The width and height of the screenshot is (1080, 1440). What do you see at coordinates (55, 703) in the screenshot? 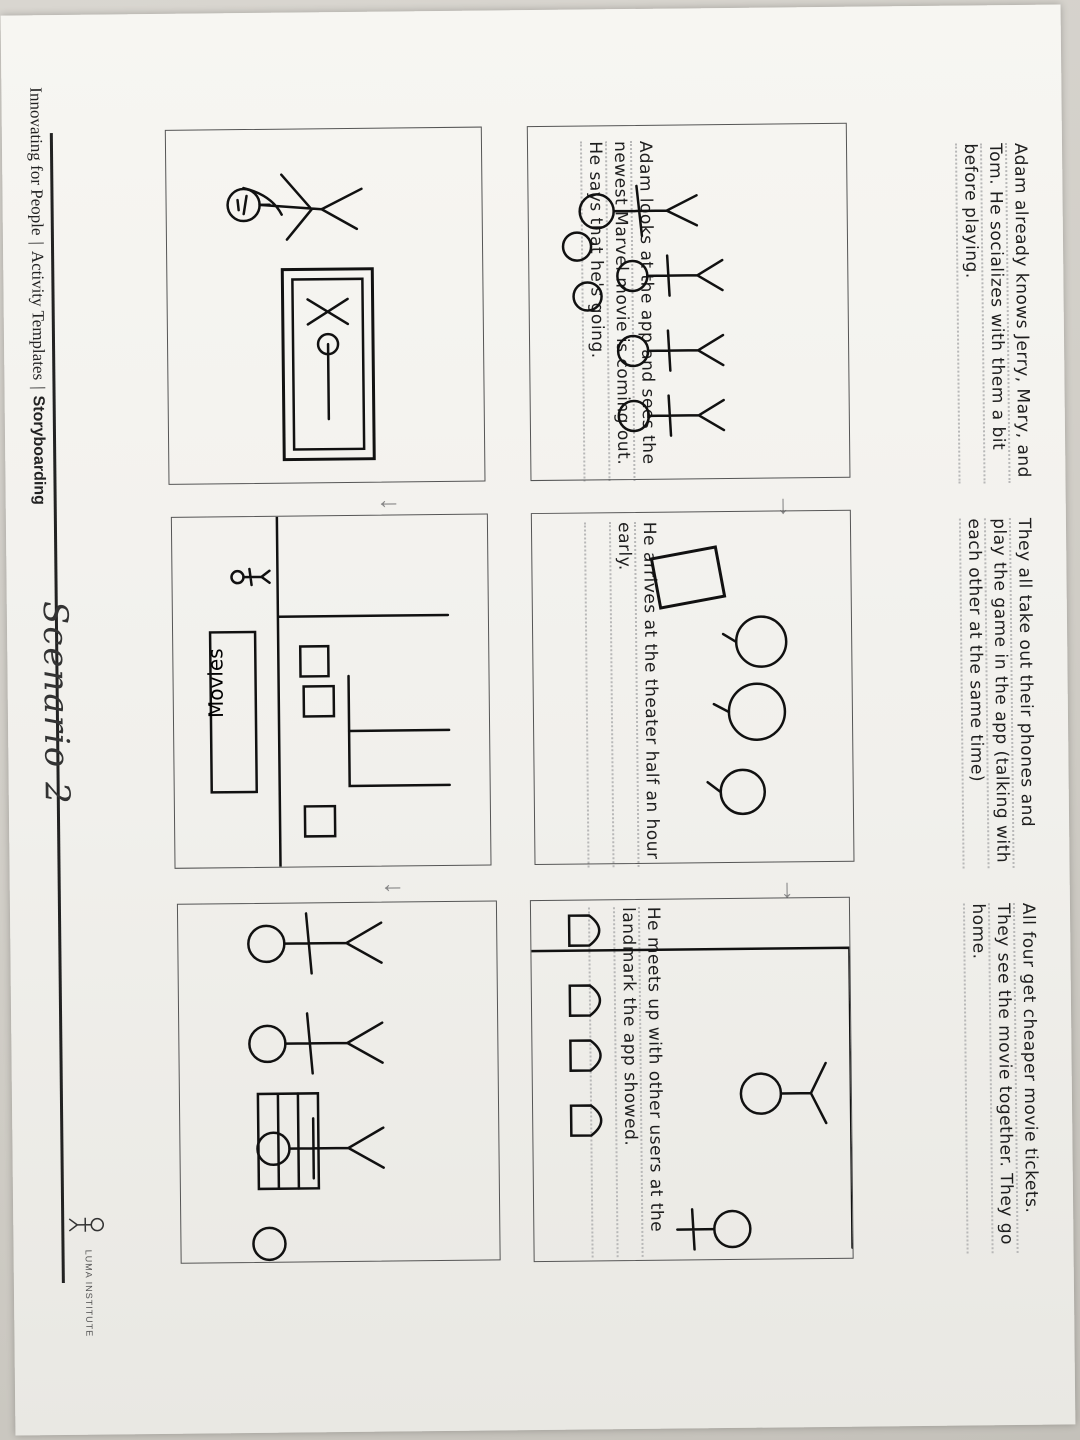
I see `page-title: Scenario 2` at bounding box center [55, 703].